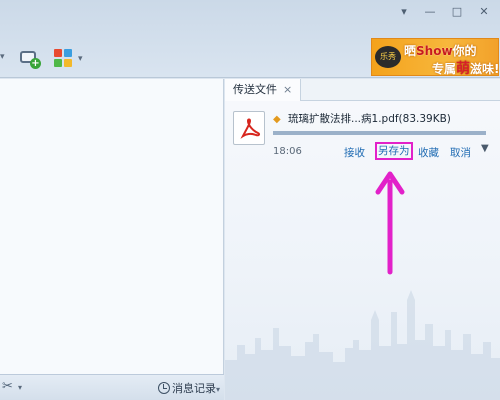 Image resolution: width=500 pixels, height=400 pixels. Describe the element at coordinates (485, 148) in the screenshot. I see `more-options-icon: ▼` at that location.